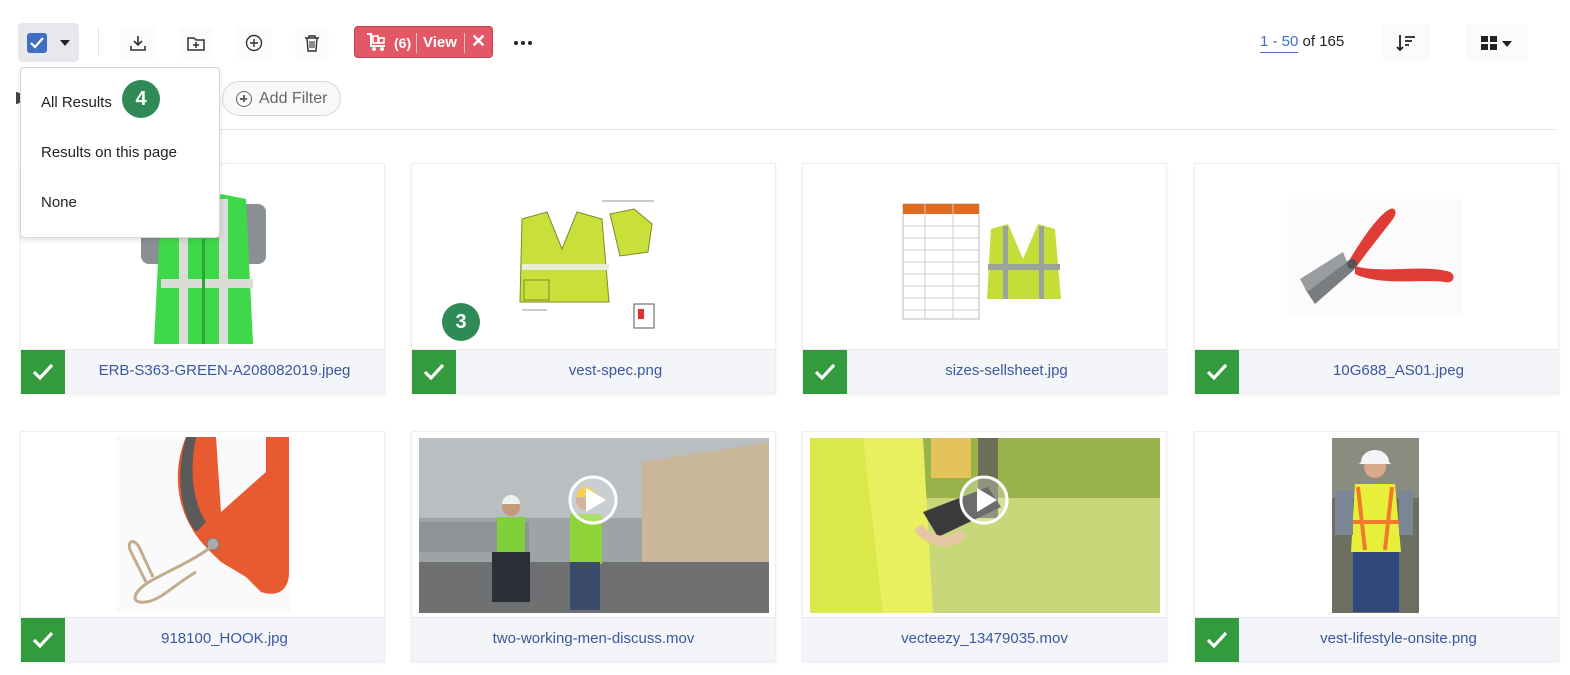 The height and width of the screenshot is (675, 1570). Describe the element at coordinates (981, 261) in the screenshot. I see `size-chart-image` at that location.